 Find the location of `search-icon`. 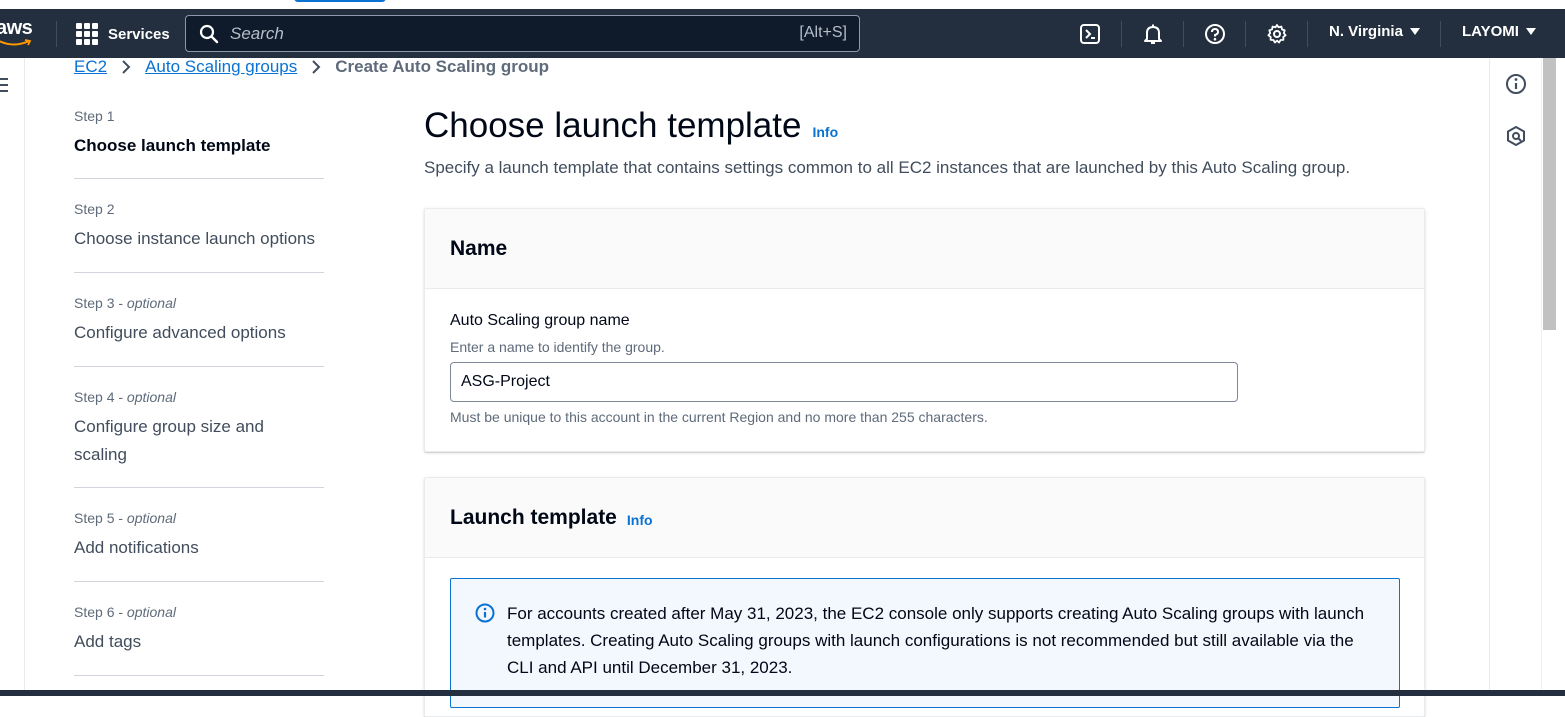

search-icon is located at coordinates (209, 34).